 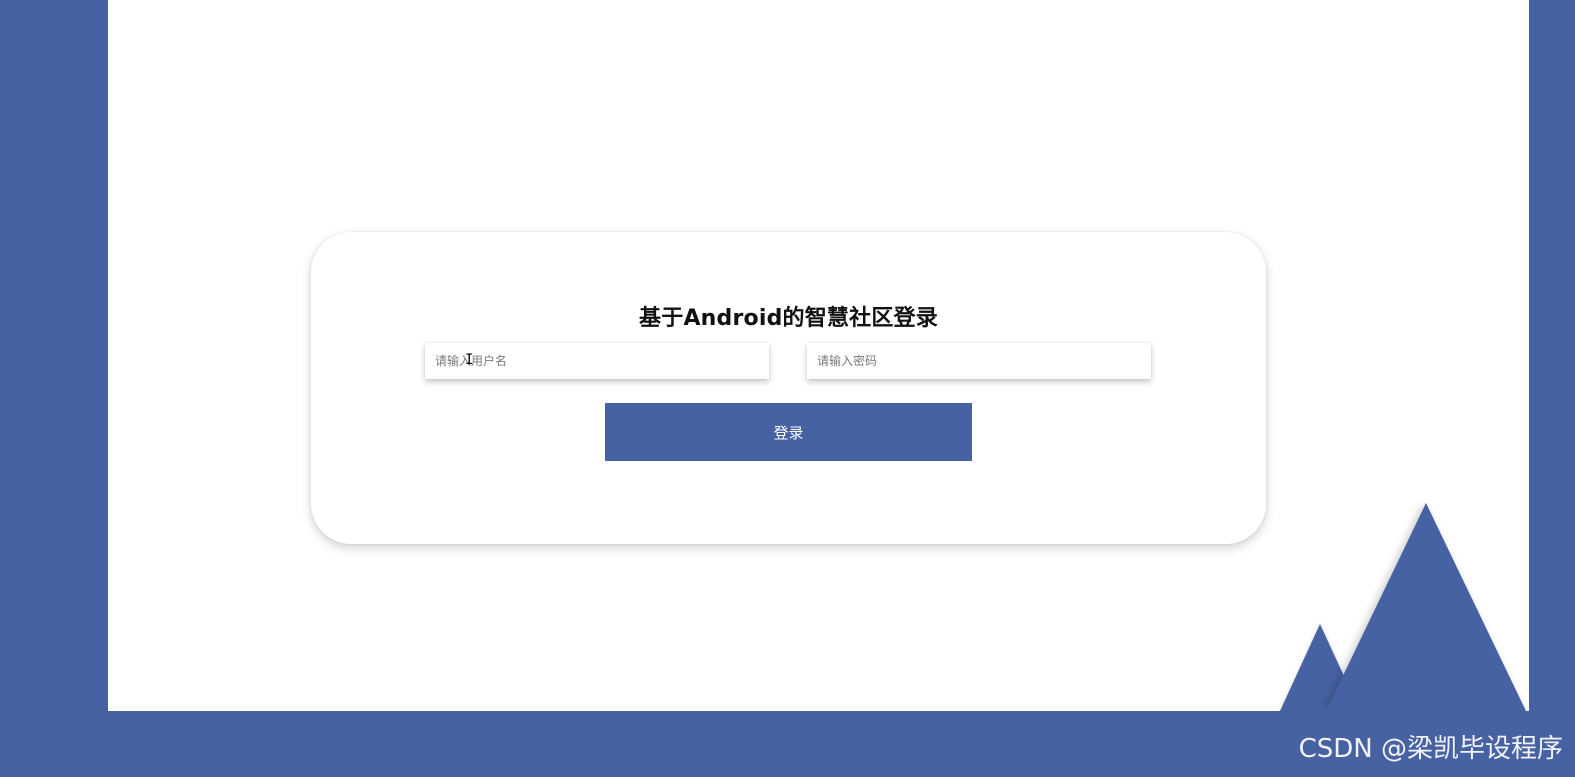 What do you see at coordinates (1430, 749) in the screenshot?
I see `watermark-text: CSDN @梁凯毕设程序` at bounding box center [1430, 749].